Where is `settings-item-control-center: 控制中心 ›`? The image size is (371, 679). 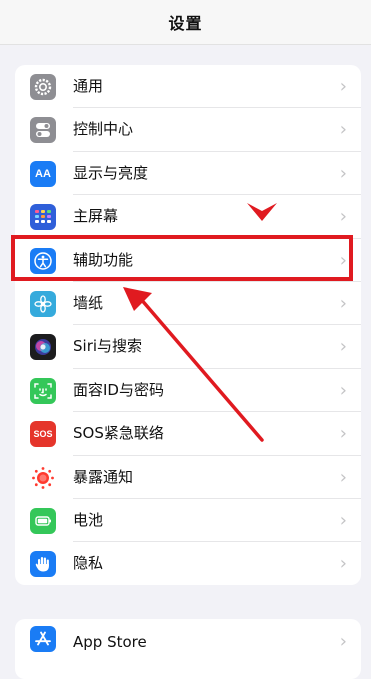
settings-item-control-center: 控制中心 › is located at coordinates (188, 130).